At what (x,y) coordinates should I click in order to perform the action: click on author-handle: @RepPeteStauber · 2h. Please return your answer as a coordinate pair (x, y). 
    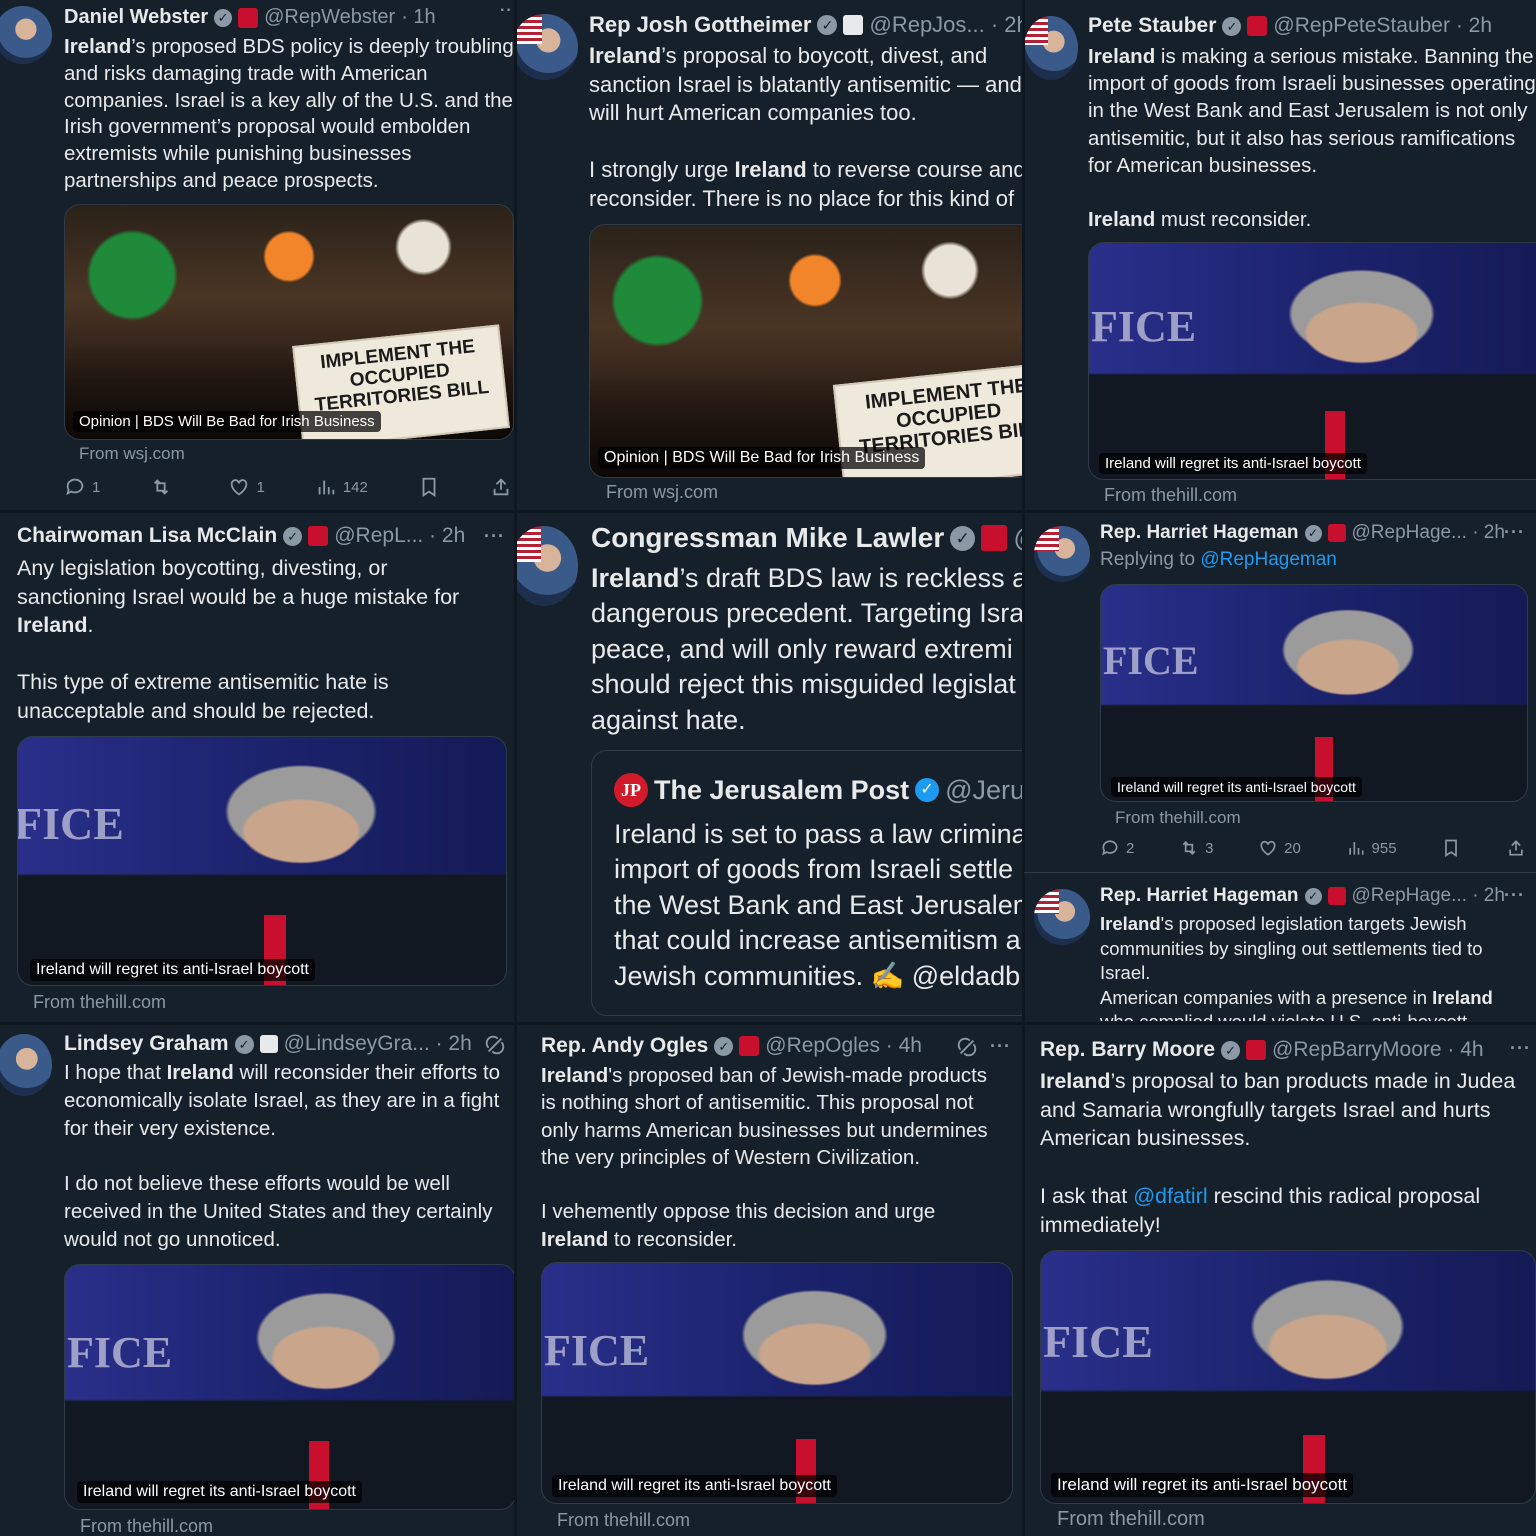
    Looking at the image, I should click on (1382, 26).